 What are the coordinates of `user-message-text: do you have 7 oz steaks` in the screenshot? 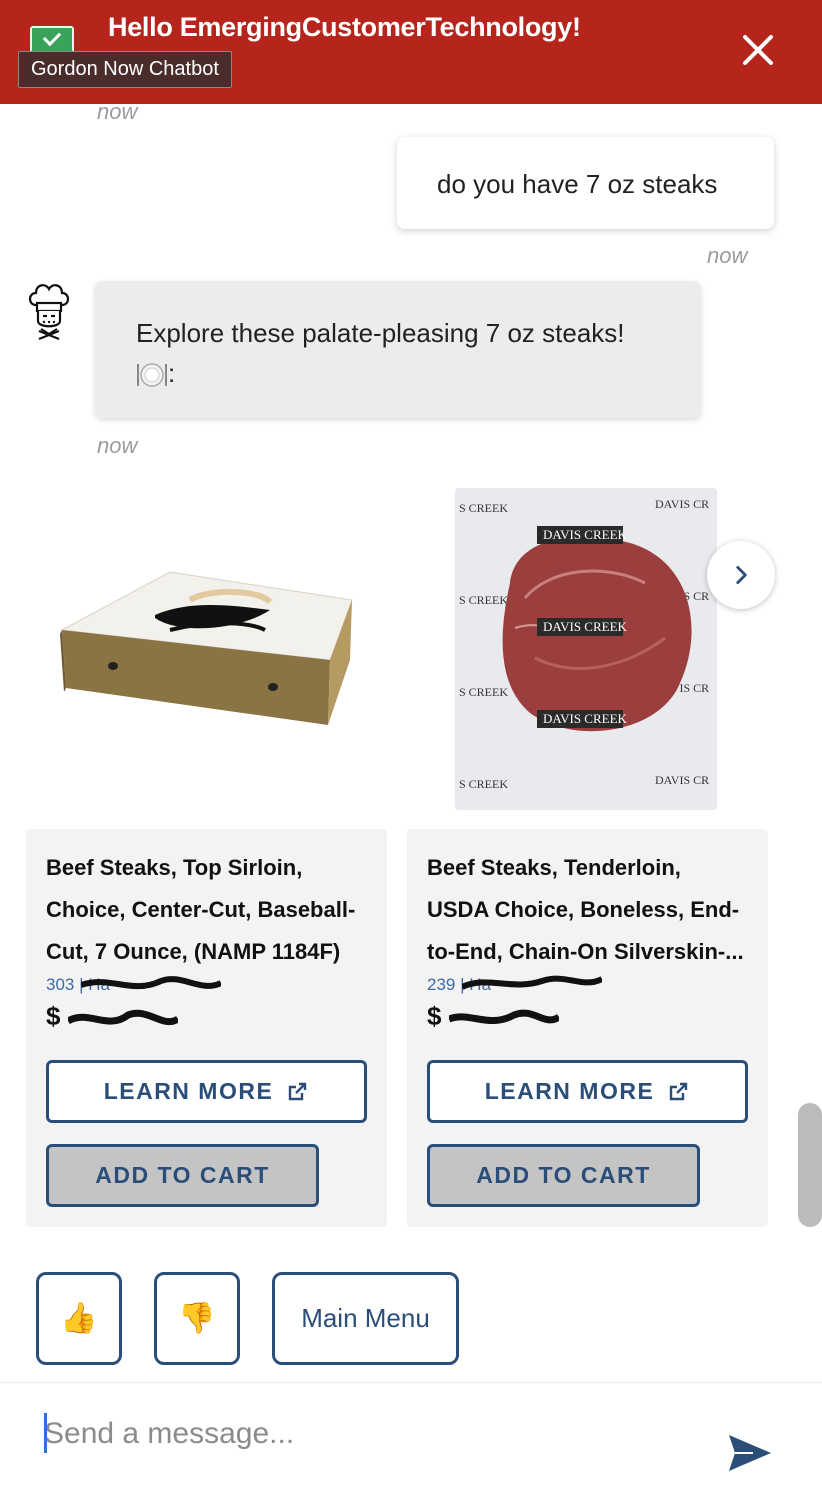 It's located at (577, 184).